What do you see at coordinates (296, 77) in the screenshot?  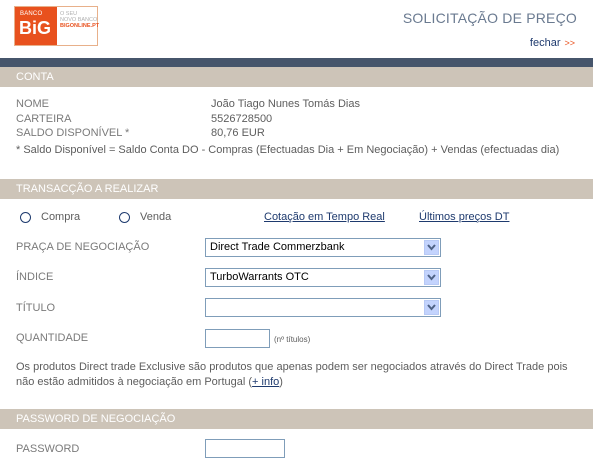 I see `section-conta-header: CONTA` at bounding box center [296, 77].